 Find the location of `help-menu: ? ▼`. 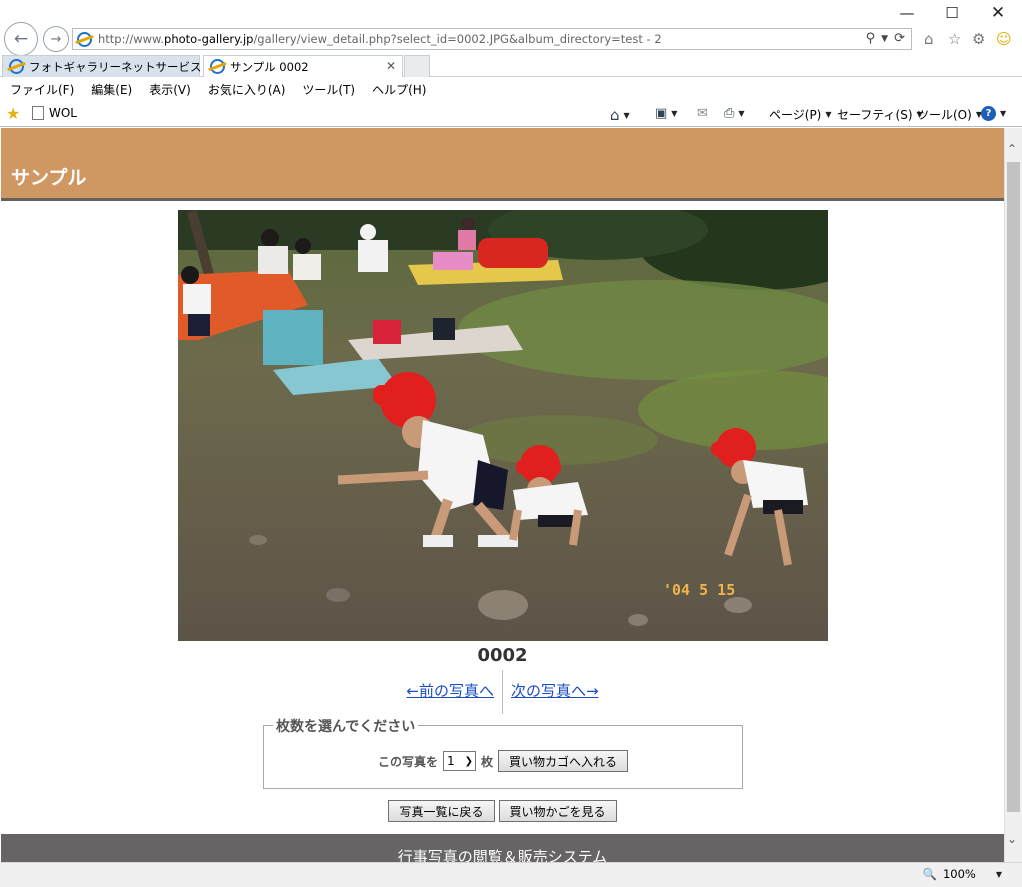

help-menu: ? ▼ is located at coordinates (993, 113).